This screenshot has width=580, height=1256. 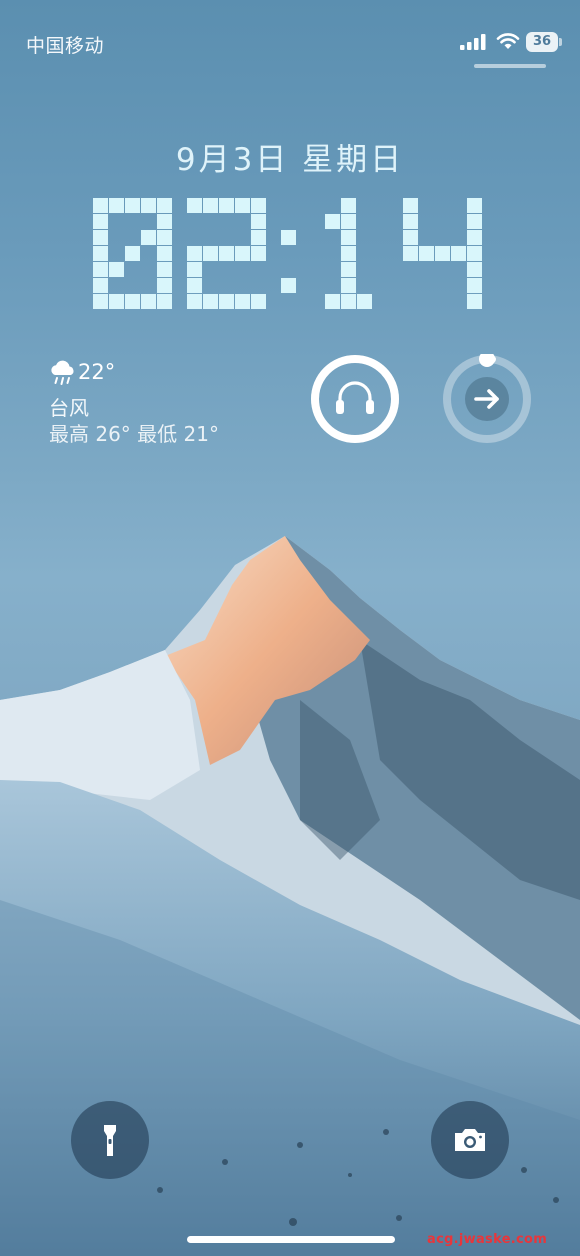 I want to click on weather-condition: 台风, so click(x=69, y=408).